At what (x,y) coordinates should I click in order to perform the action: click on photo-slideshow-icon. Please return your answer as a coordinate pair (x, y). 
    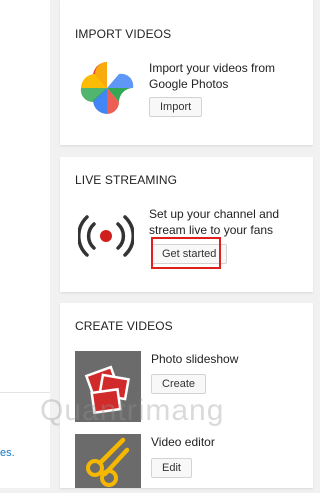
    Looking at the image, I should click on (107, 390).